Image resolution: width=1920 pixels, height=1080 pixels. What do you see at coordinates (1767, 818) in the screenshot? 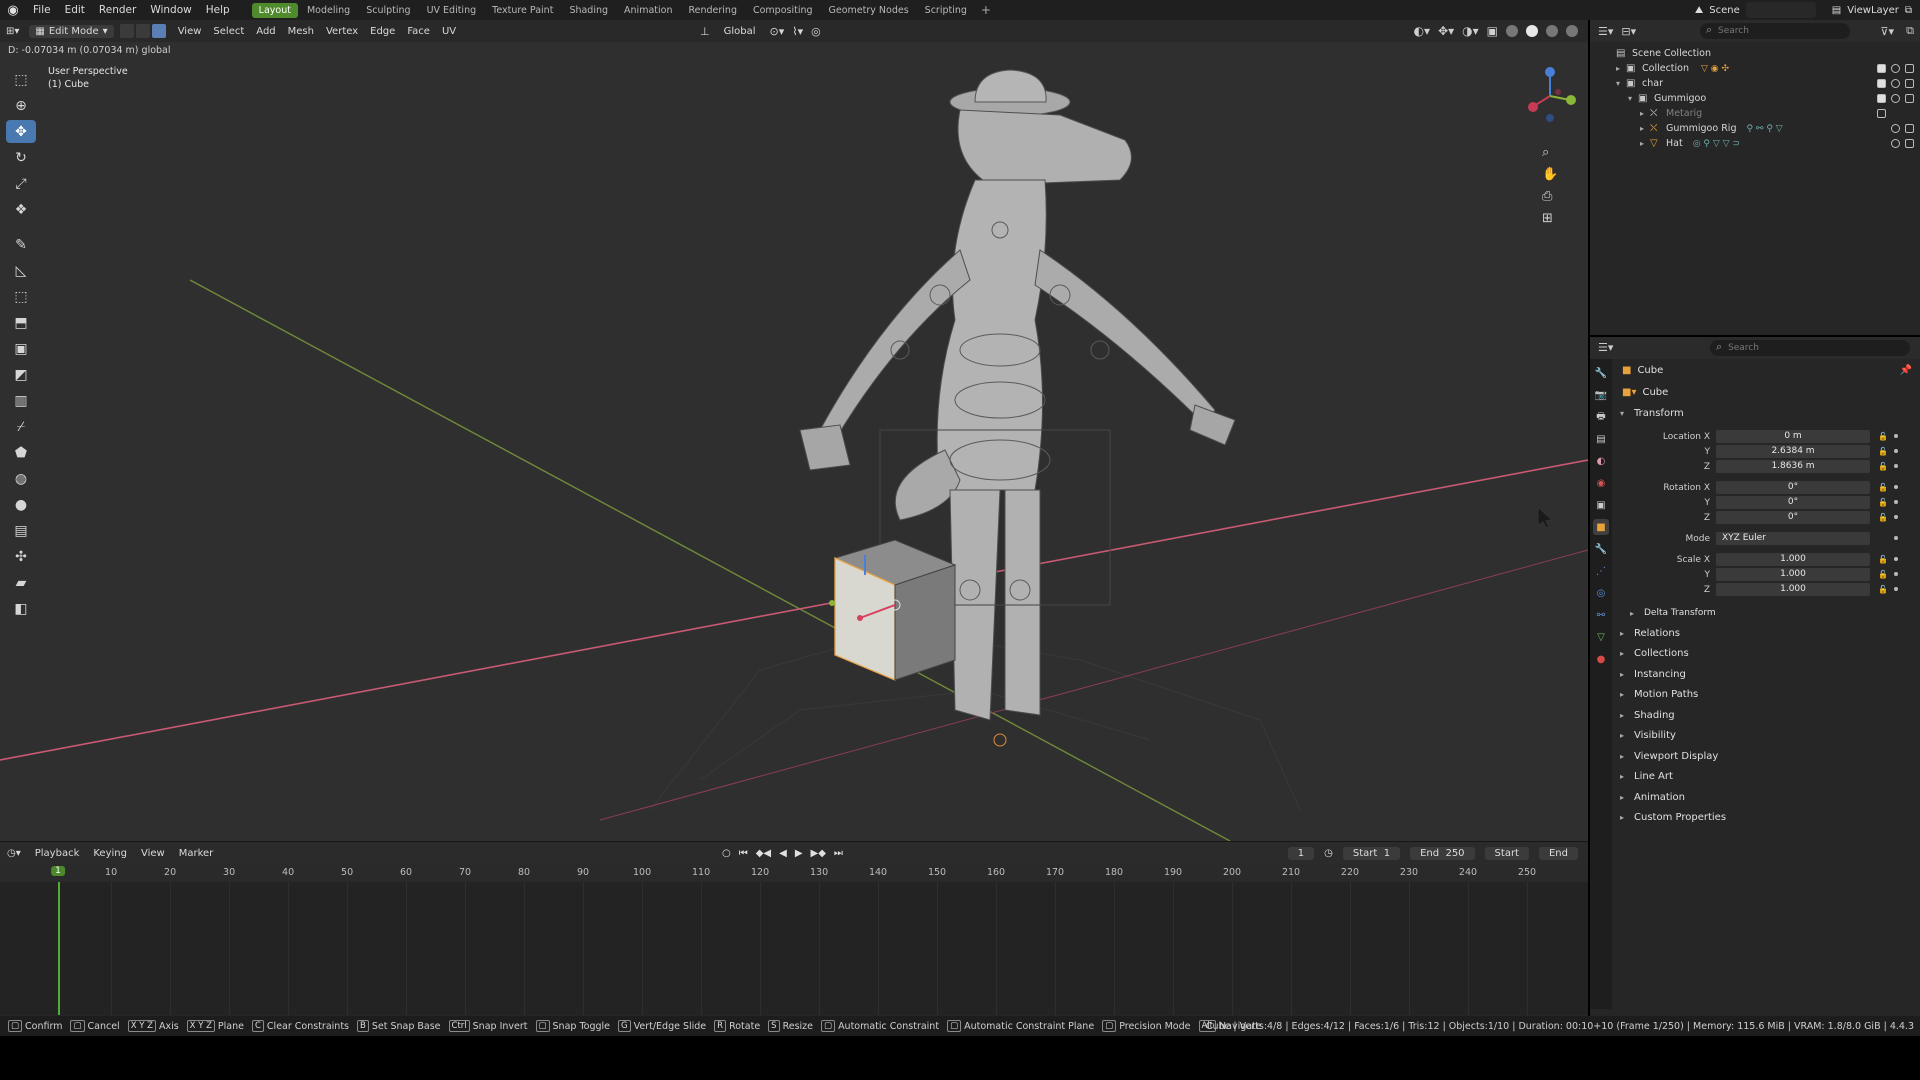
I see `panel-header-custom-properties: ▸ Custom Properties` at bounding box center [1767, 818].